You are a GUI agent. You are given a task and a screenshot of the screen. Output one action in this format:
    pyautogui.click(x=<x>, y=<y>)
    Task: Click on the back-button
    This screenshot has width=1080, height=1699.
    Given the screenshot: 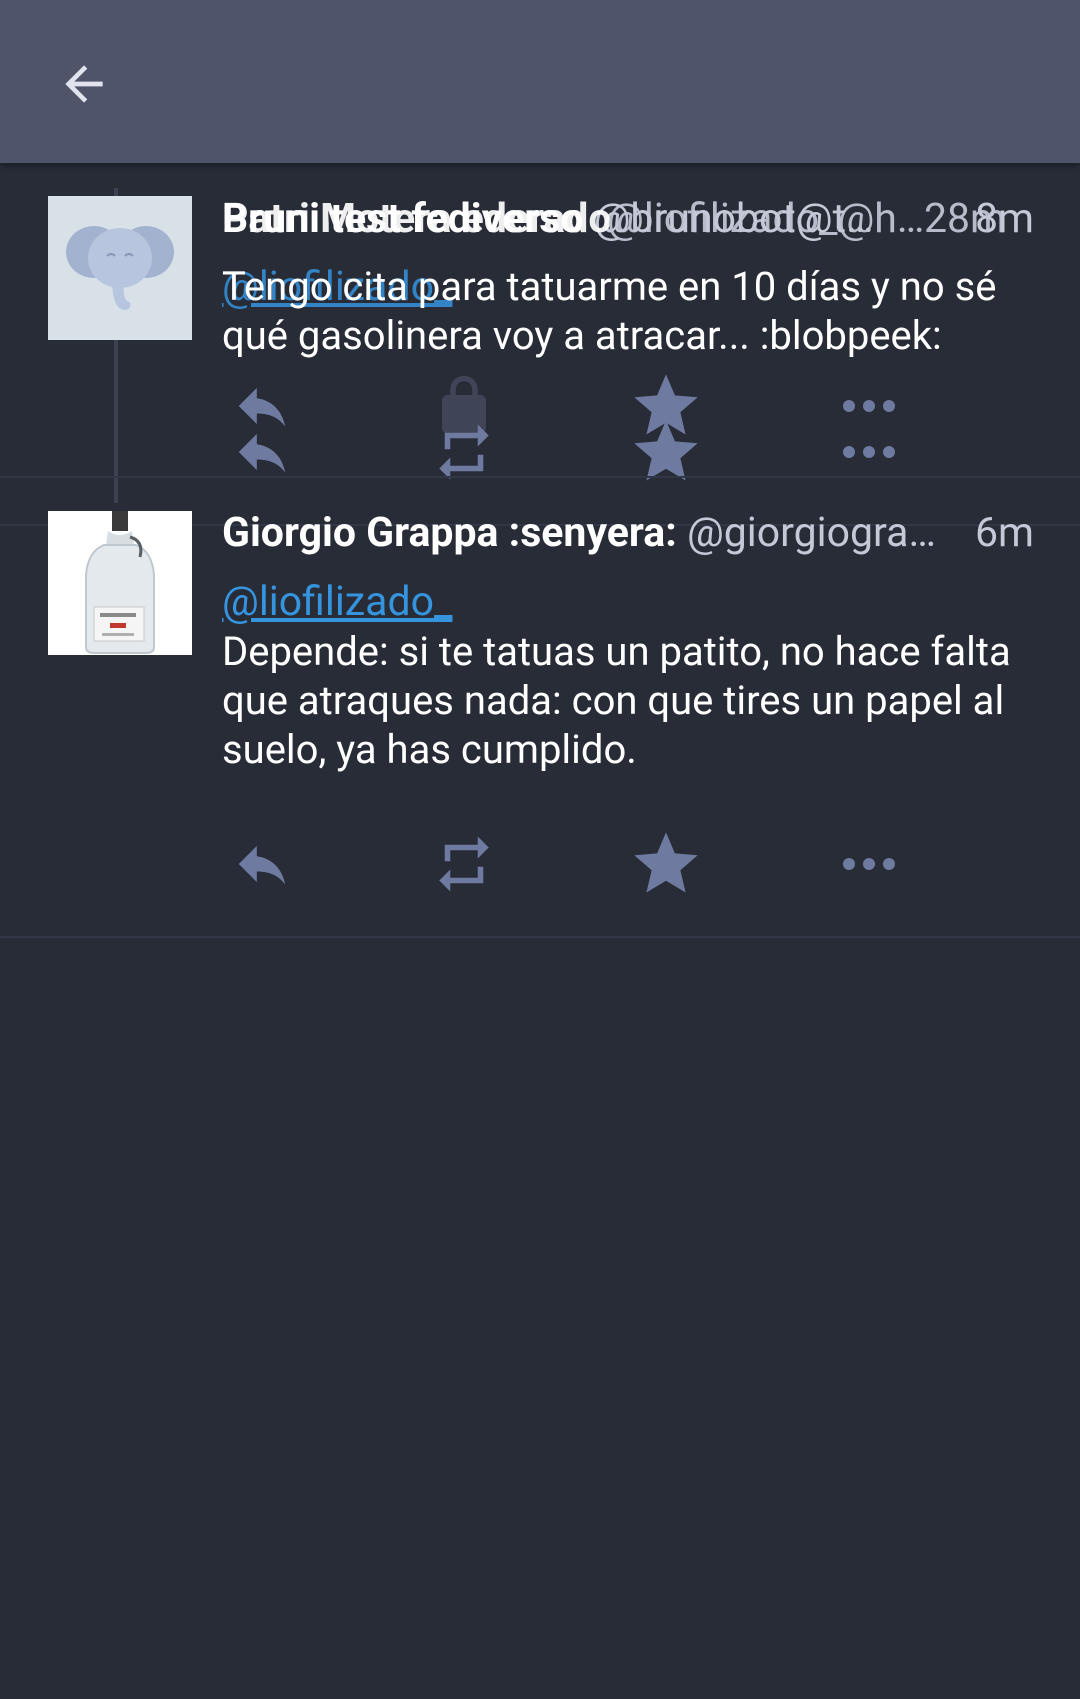 What is the action you would take?
    pyautogui.click(x=84, y=84)
    